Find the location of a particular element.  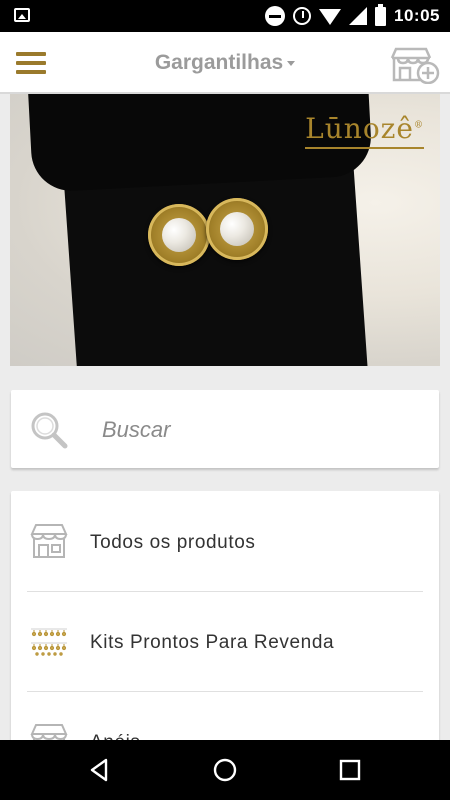

alarm-icon is located at coordinates (302, 16).